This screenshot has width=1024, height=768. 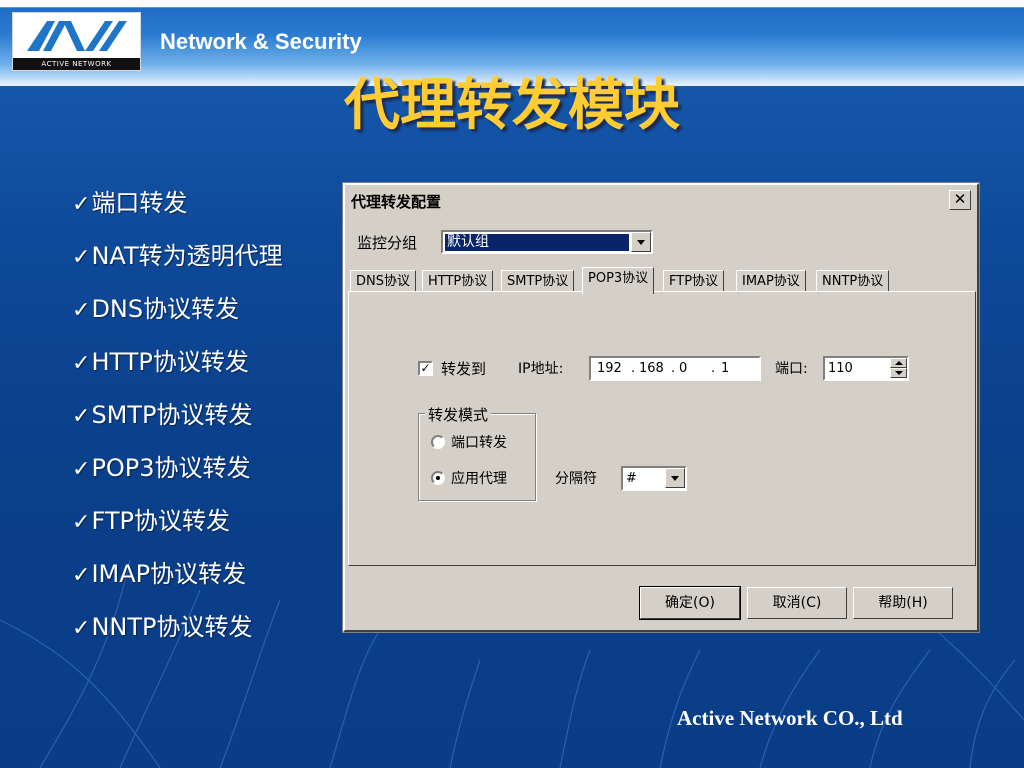 What do you see at coordinates (162, 415) in the screenshot?
I see `list-item: ✓SMTP协议转发` at bounding box center [162, 415].